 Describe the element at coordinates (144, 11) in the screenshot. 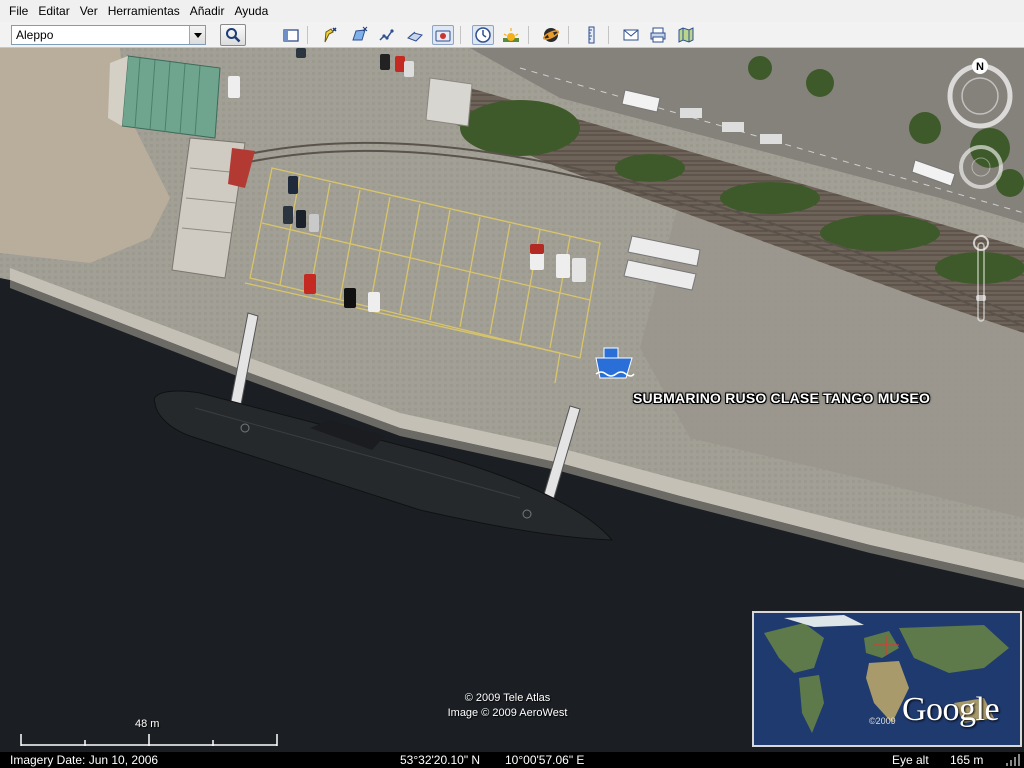

I see `menu-tools: Herramientas` at that location.